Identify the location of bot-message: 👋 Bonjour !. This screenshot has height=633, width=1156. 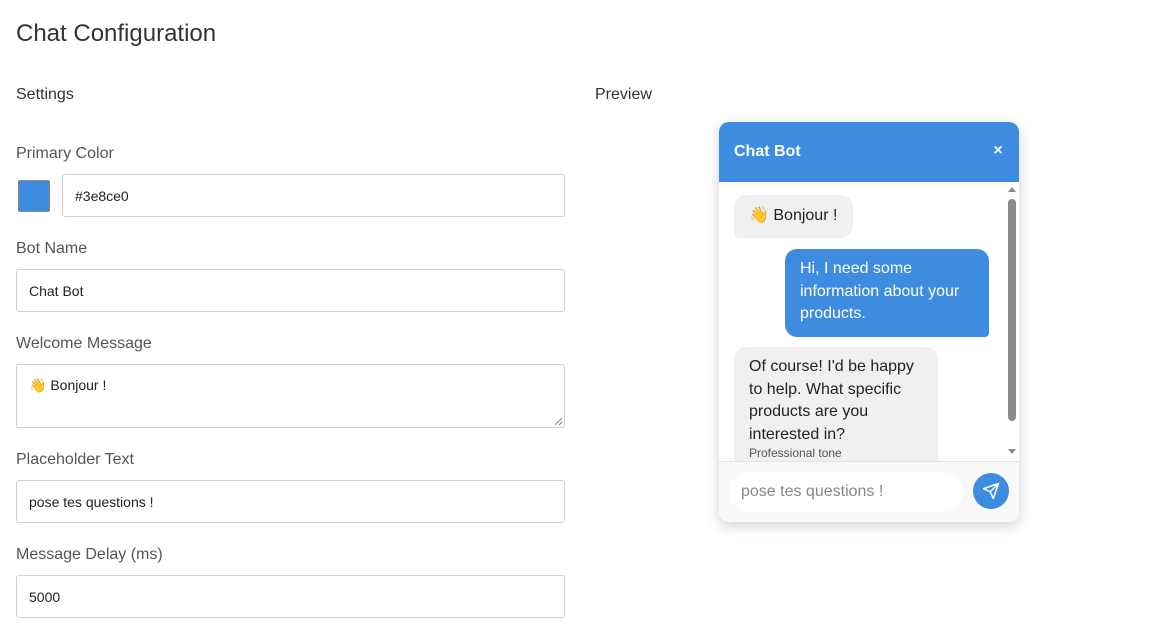
(793, 216).